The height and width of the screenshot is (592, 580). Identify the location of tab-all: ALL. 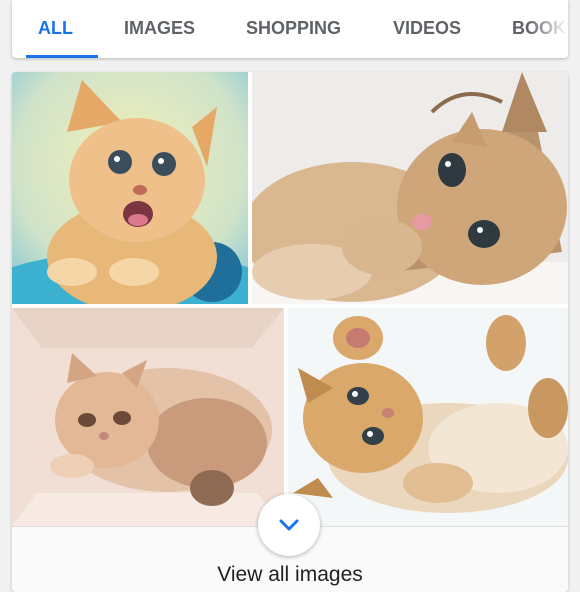
(55, 29).